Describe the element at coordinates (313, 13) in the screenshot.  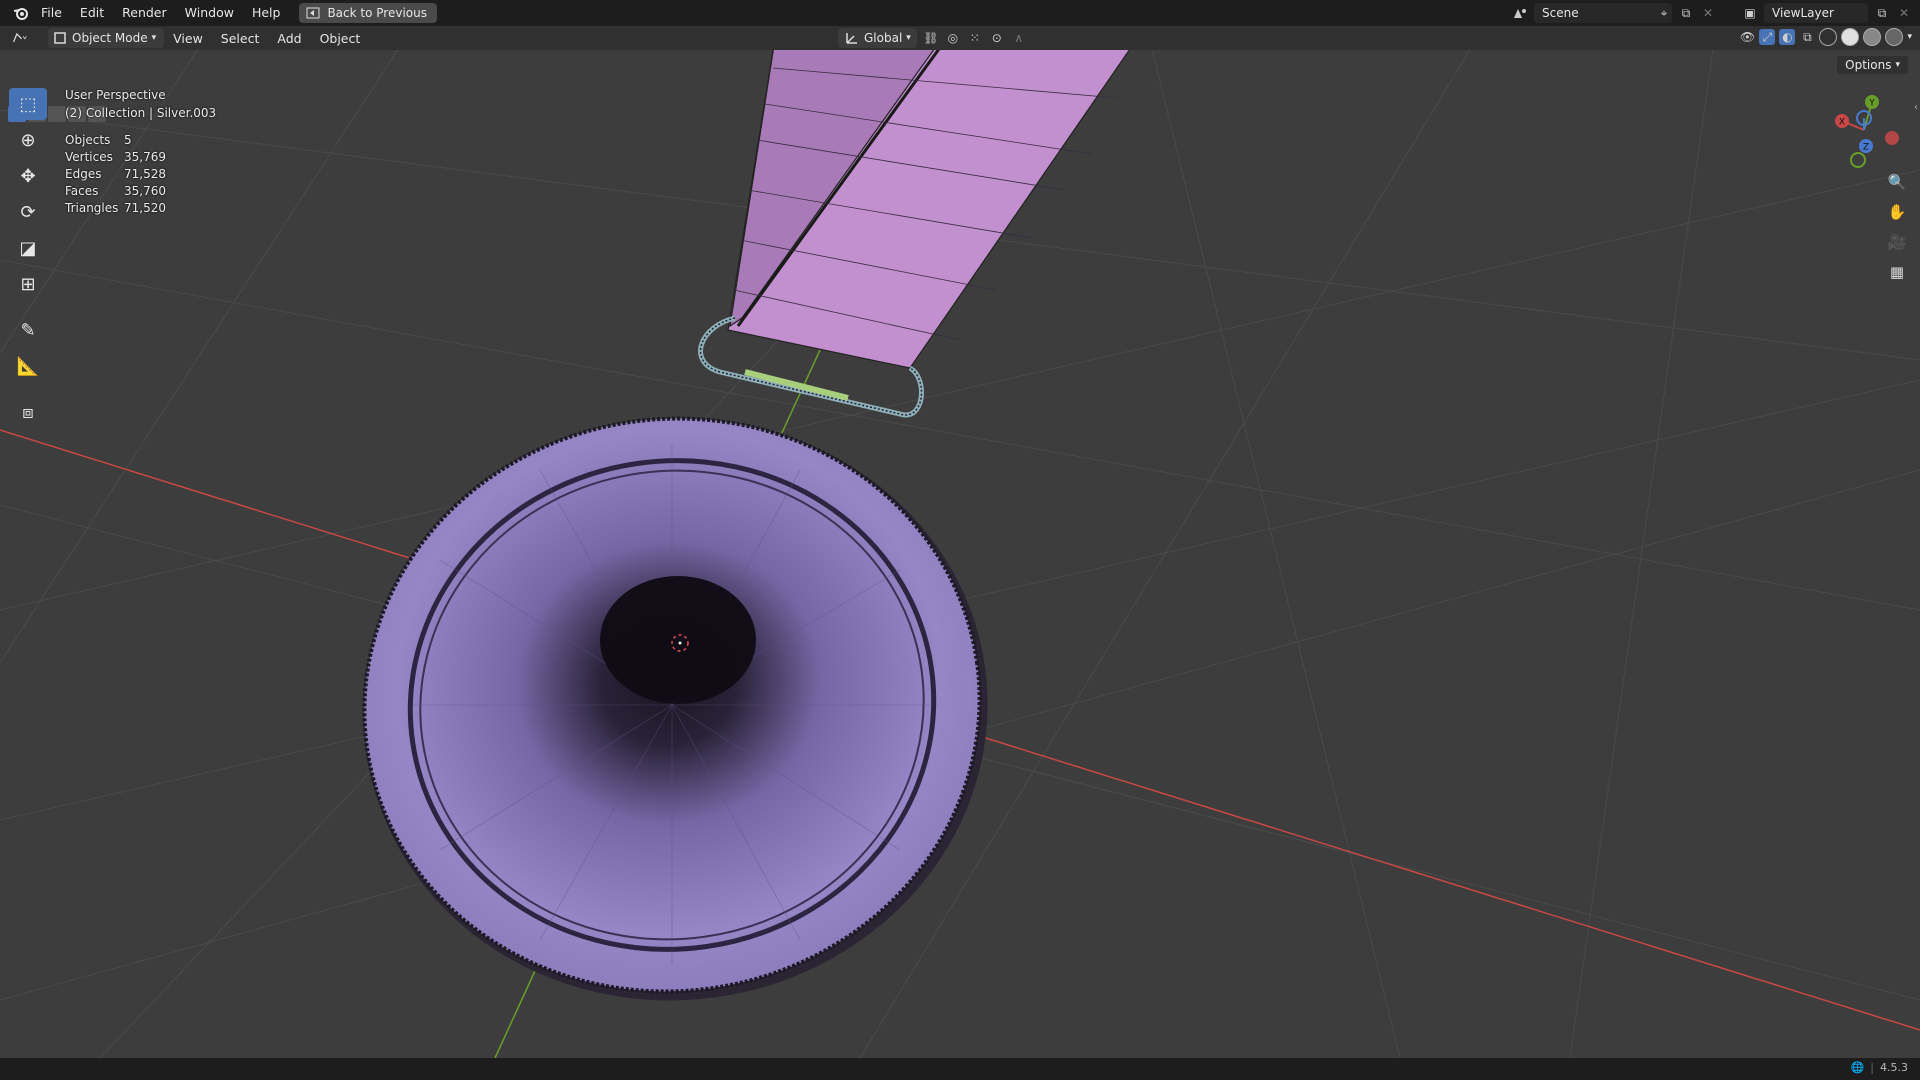
I see `back-icon` at that location.